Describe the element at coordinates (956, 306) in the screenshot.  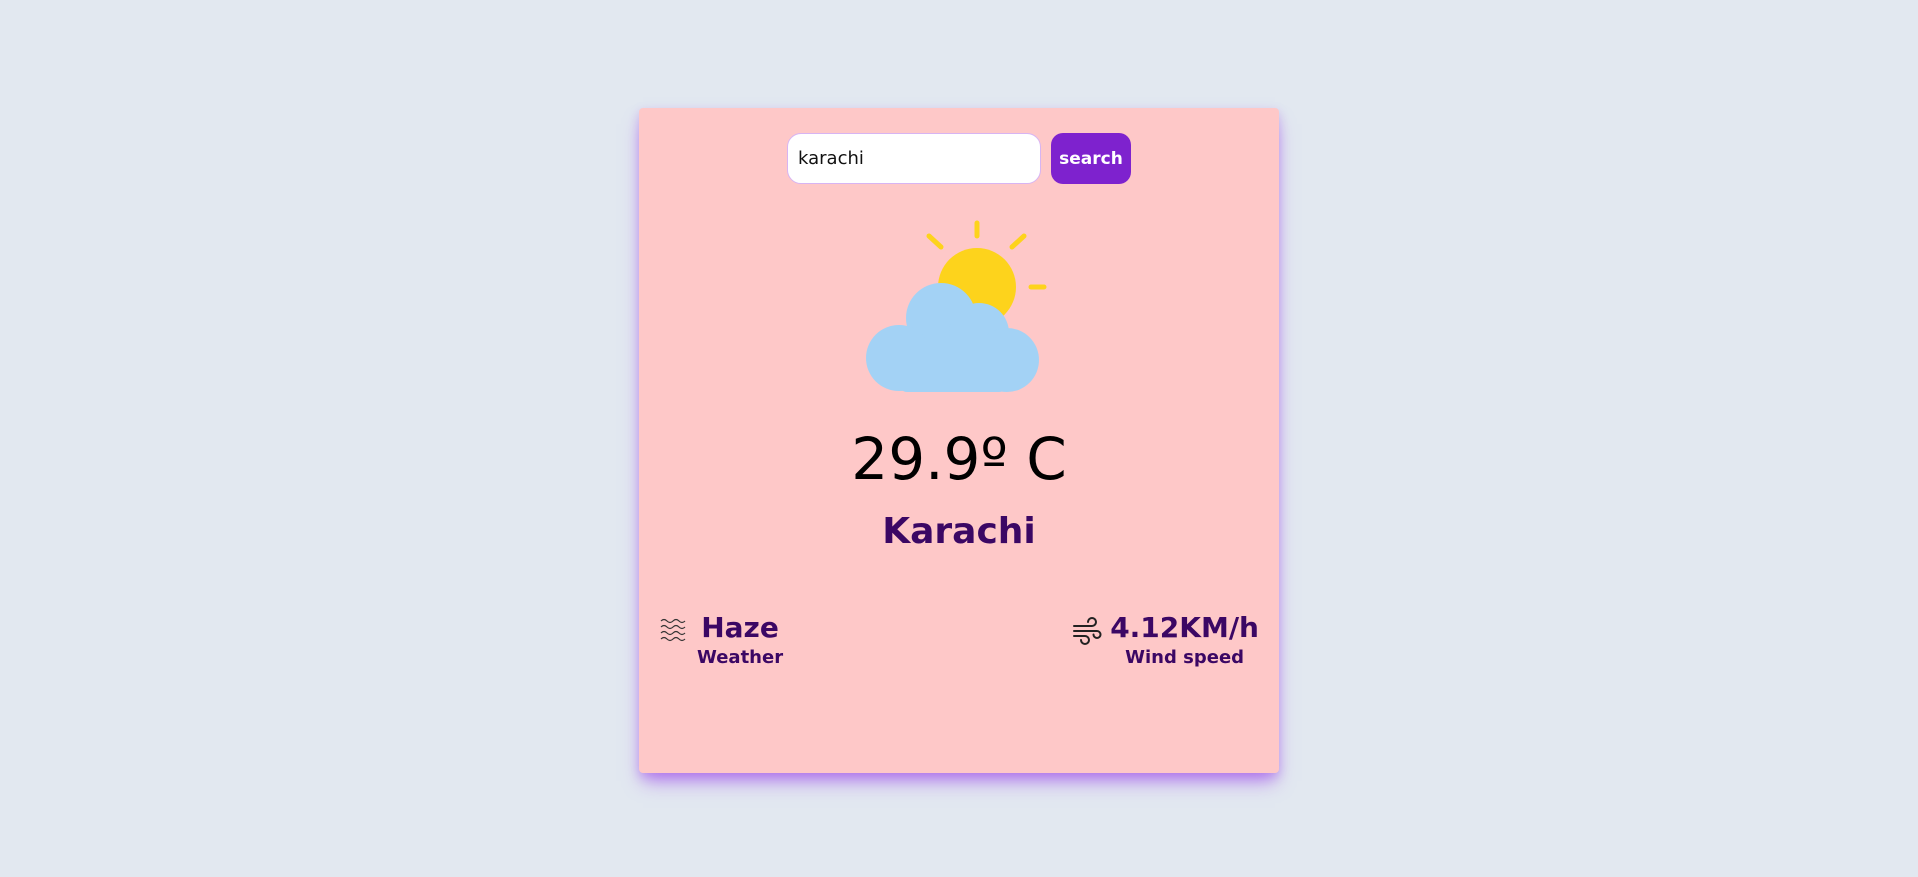
I see `partly-cloudy-icon` at that location.